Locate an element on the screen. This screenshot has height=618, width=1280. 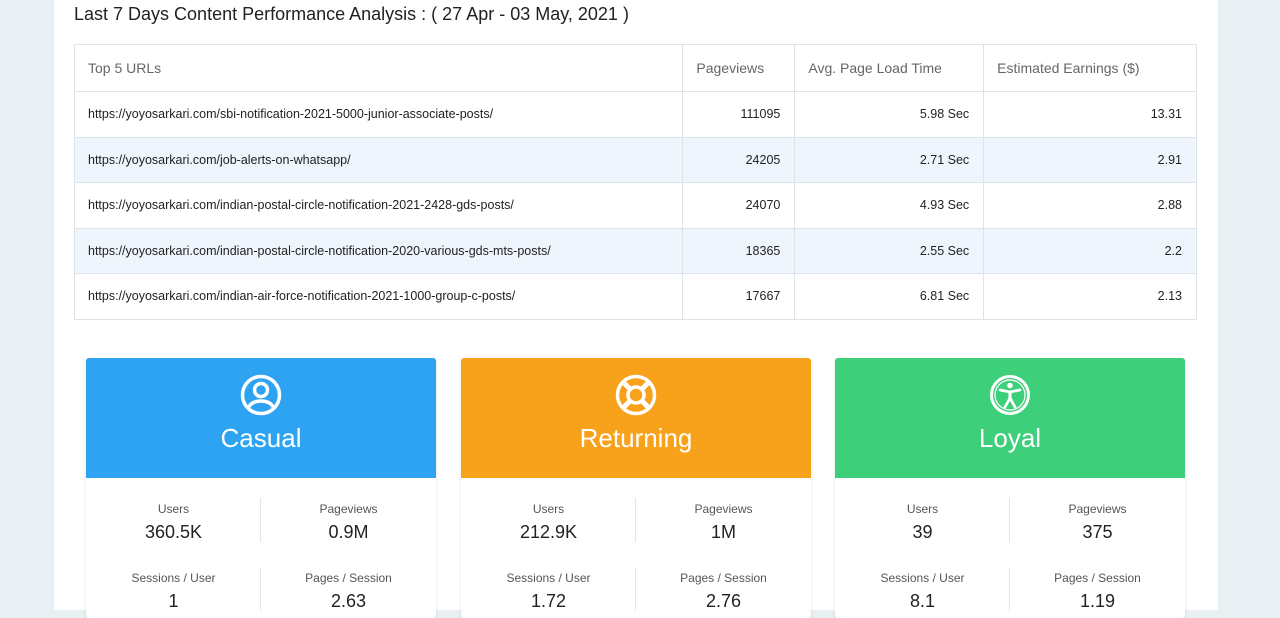
column-header-load-time: Avg. Page Load Time is located at coordinates (889, 68).